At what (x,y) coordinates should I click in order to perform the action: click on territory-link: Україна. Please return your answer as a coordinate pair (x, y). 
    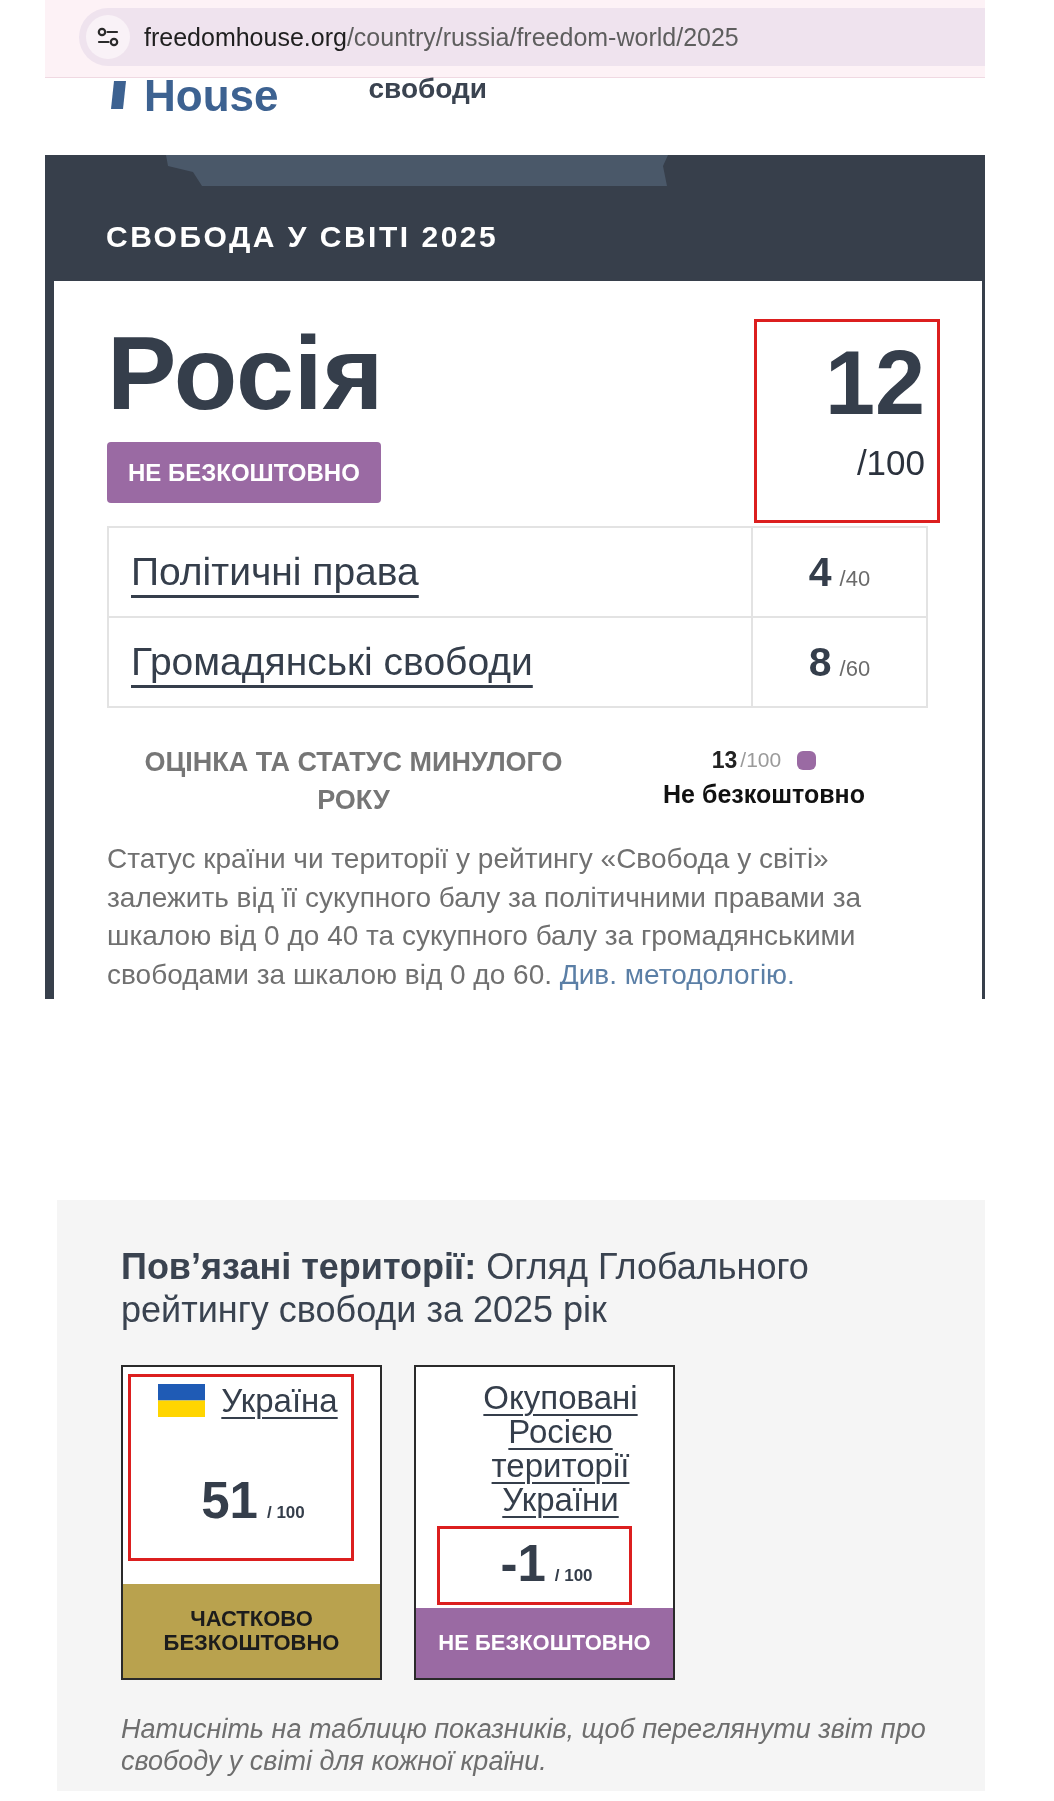
    Looking at the image, I should click on (279, 1400).